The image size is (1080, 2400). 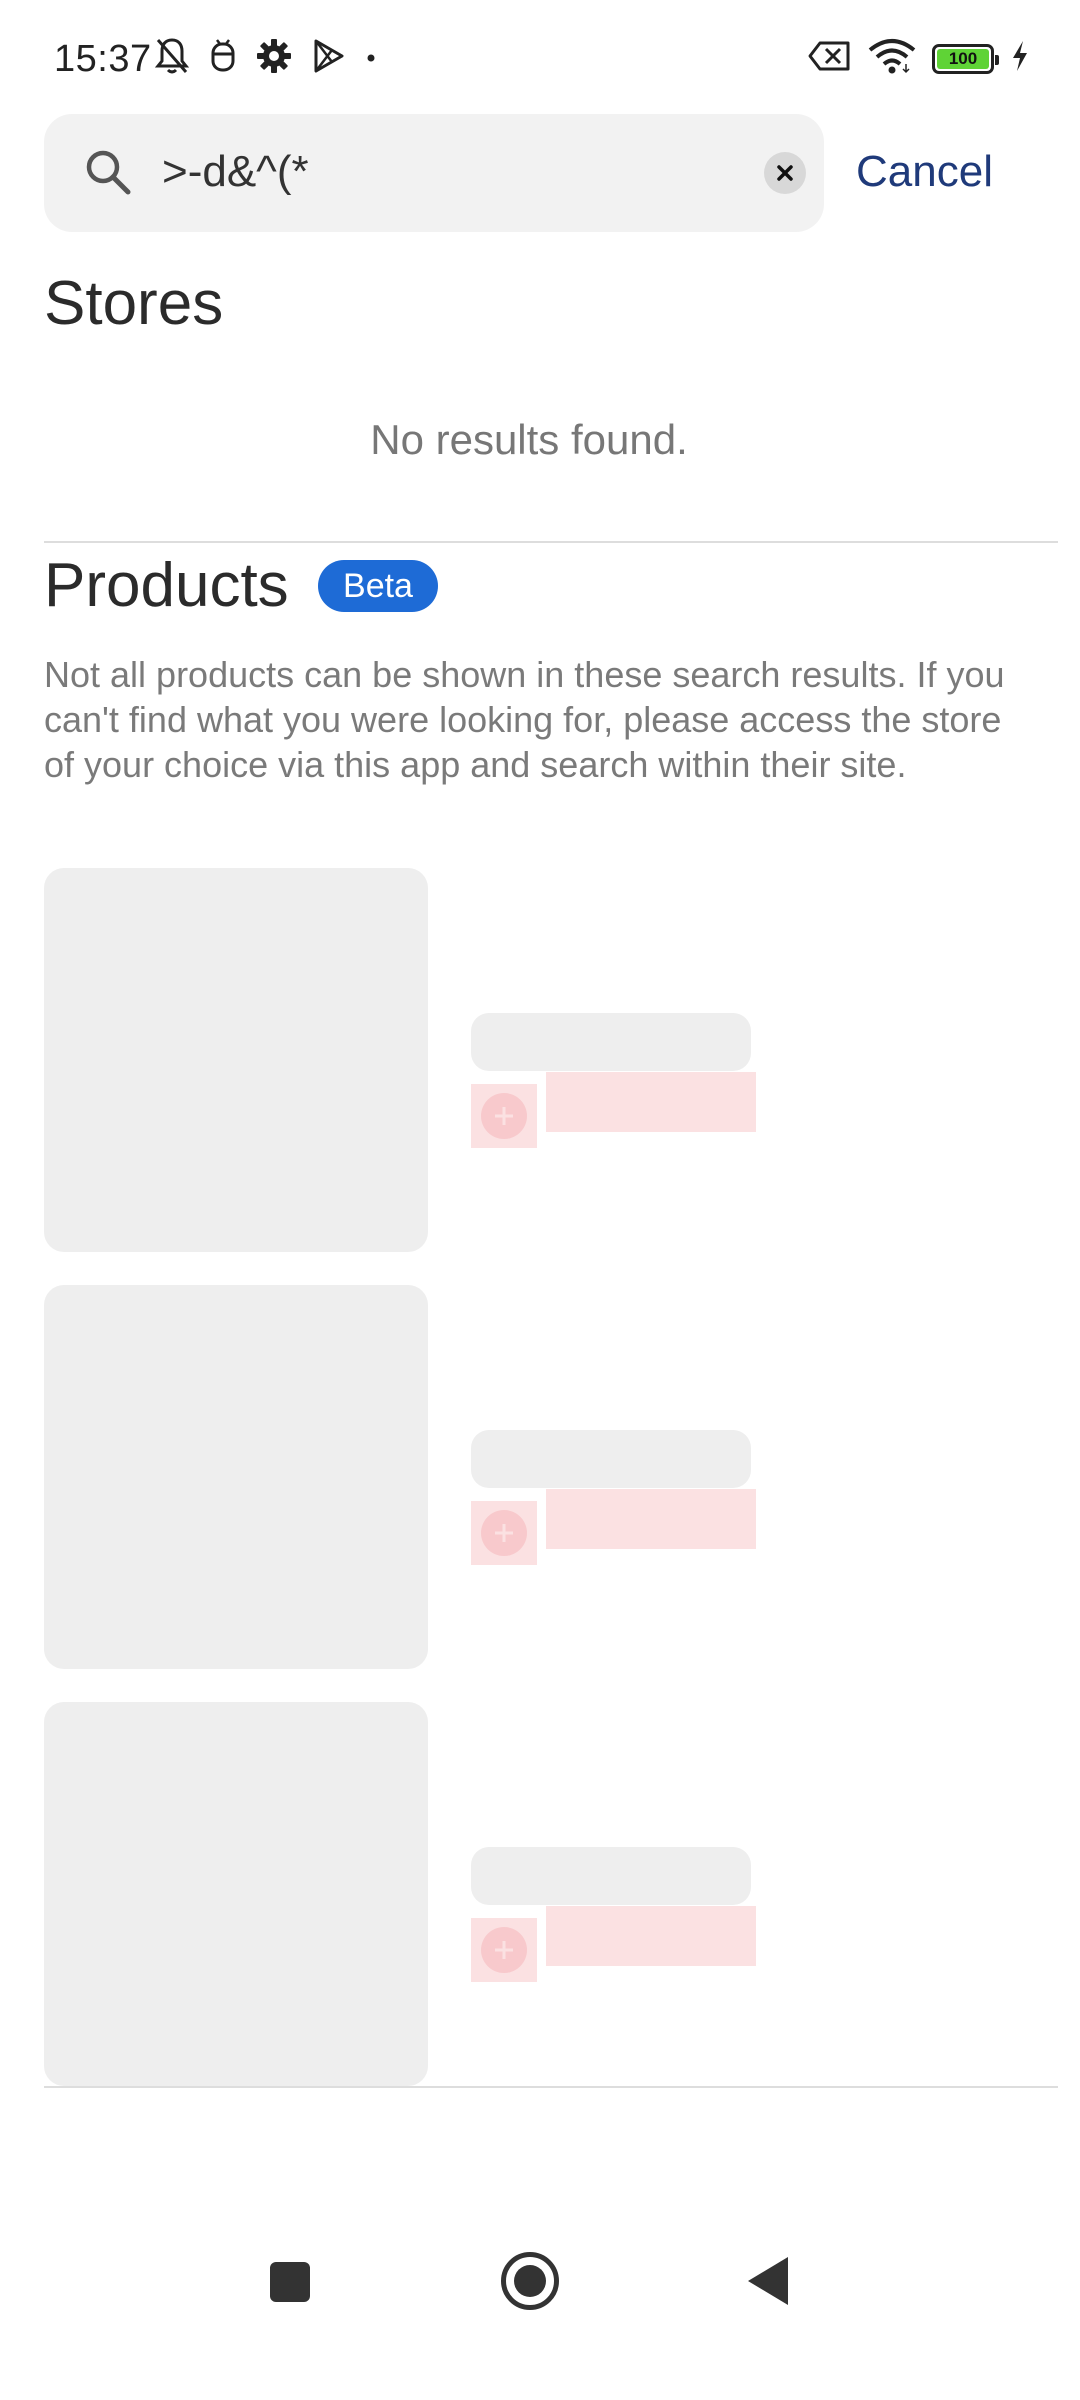 I want to click on products-heading: Products, so click(x=166, y=585).